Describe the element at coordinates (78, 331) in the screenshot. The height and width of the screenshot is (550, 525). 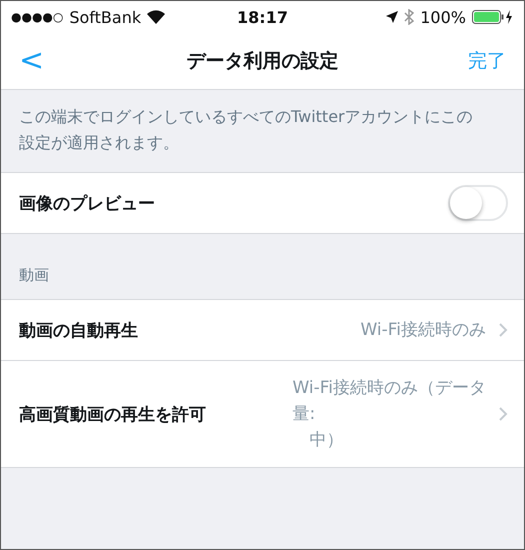
I see `setting-label: 動画の自動再生` at that location.